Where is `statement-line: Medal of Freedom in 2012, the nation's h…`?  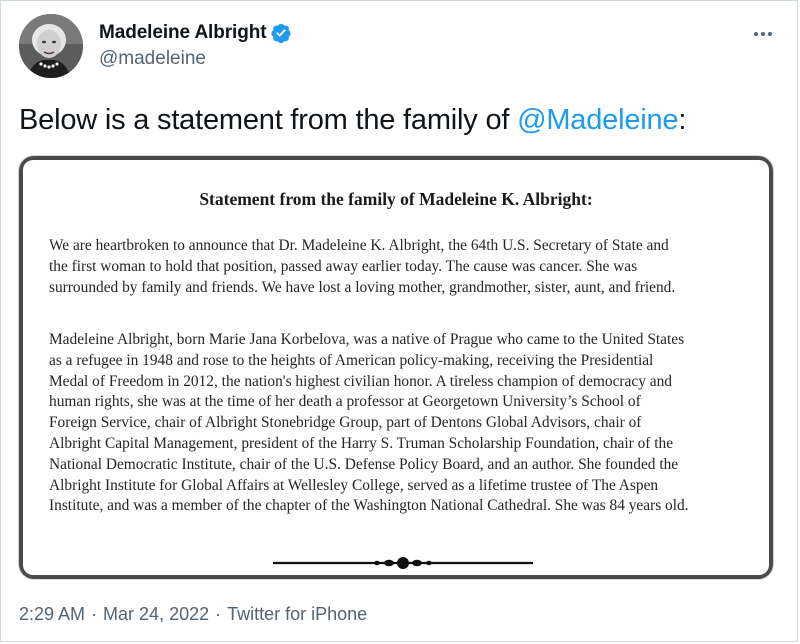 statement-line: Medal of Freedom in 2012, the nation's h… is located at coordinates (360, 381).